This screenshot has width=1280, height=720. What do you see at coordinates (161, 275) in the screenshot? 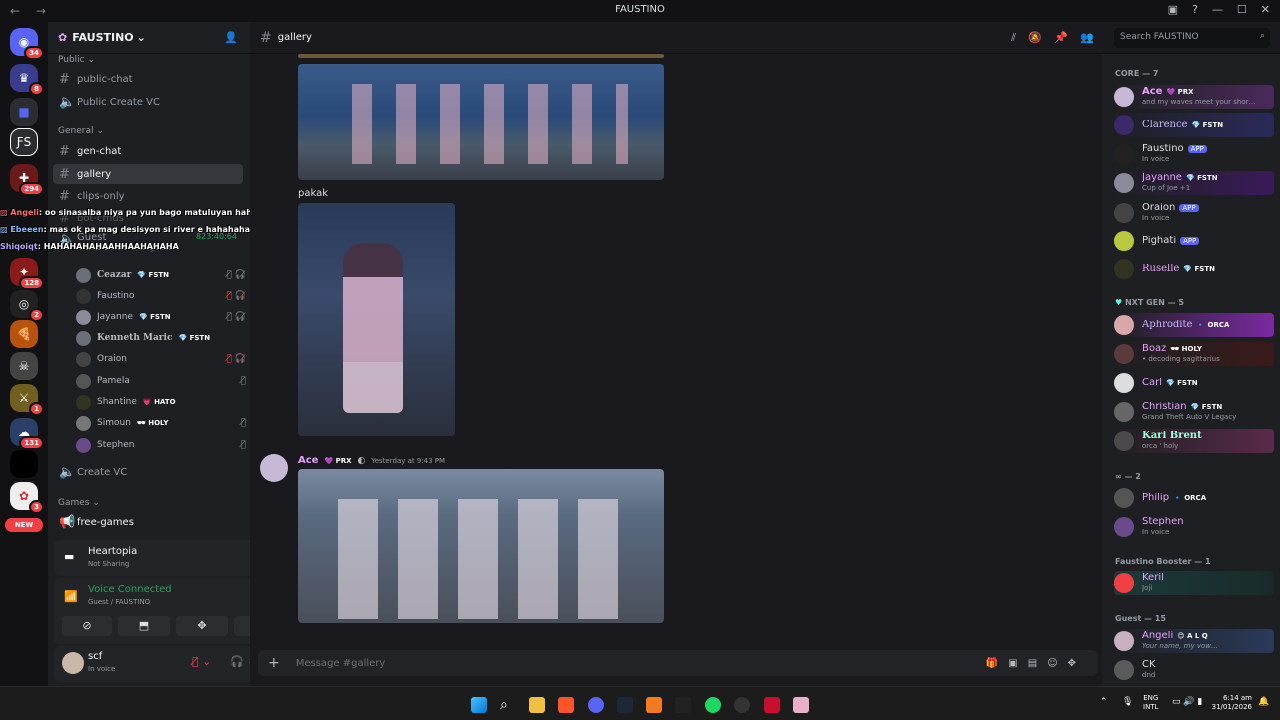
I see `voice-user: Ceazar 💎 FSTN 🎙̸ 🎧̸` at bounding box center [161, 275].